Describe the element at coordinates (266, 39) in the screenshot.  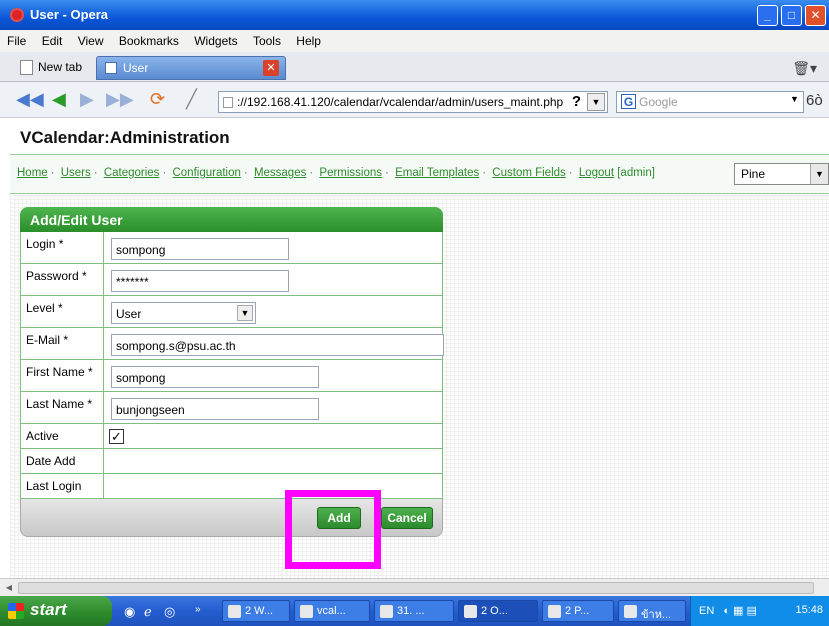
I see `menu-tools: Tools` at that location.